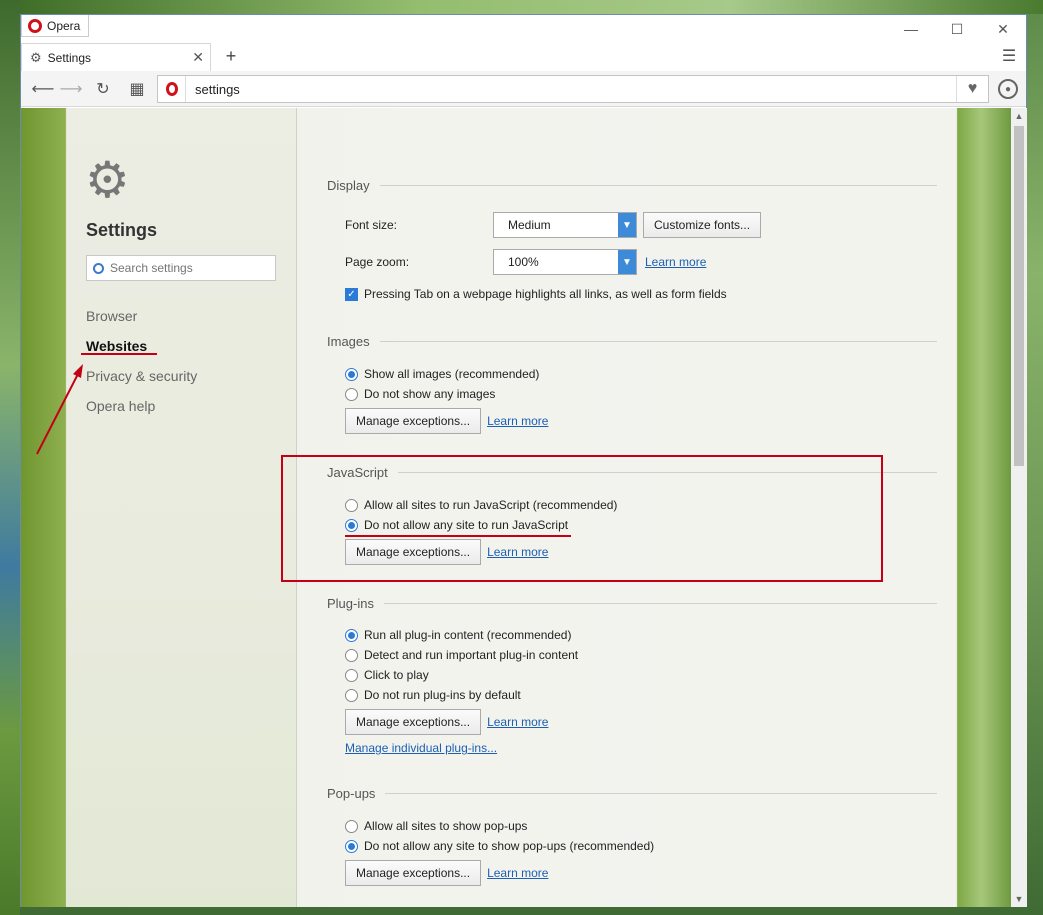  I want to click on popups-section: Pop-ups, so click(632, 793).